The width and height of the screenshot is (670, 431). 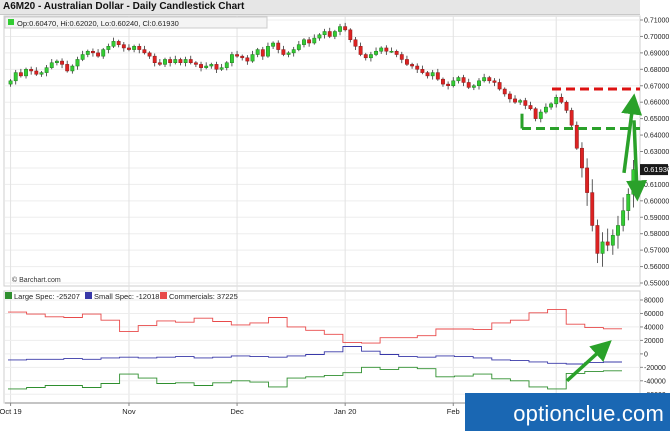 I want to click on price-tick-label: 0.56000, so click(x=656, y=267).